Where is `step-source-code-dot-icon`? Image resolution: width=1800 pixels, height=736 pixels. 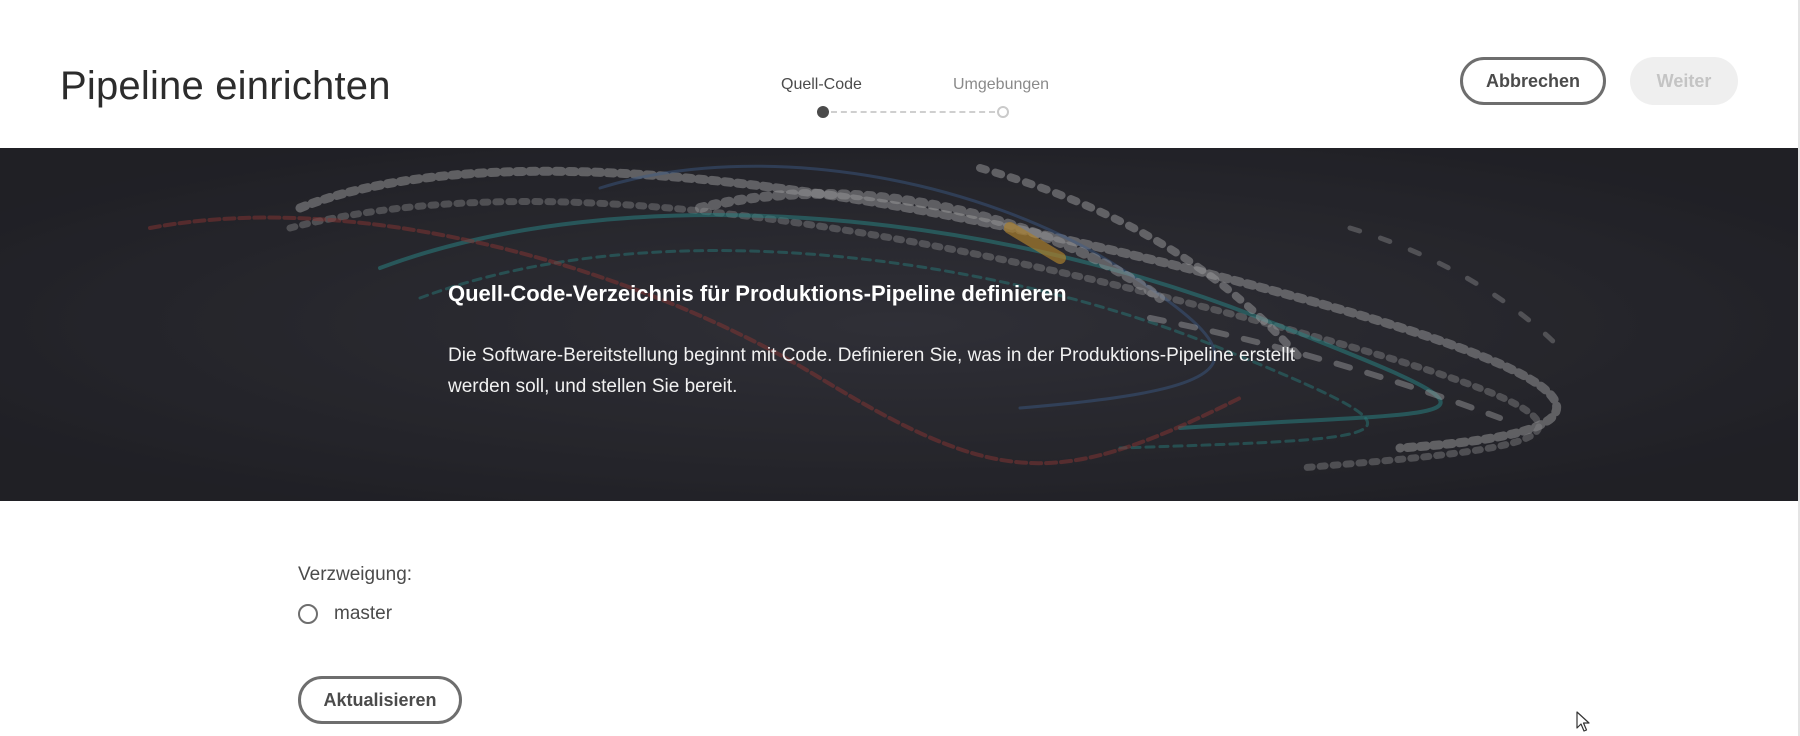 step-source-code-dot-icon is located at coordinates (823, 112).